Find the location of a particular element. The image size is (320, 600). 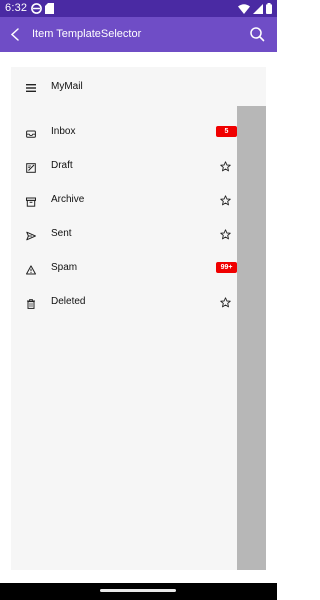

drawer-header: MyMail is located at coordinates (138, 86).